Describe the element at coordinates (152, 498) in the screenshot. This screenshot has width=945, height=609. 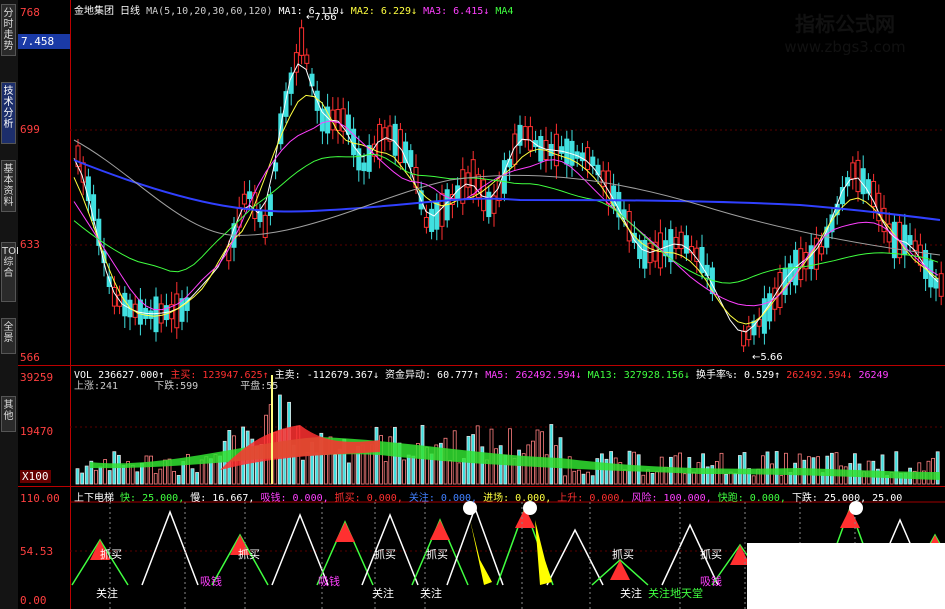
I see `fast-value: 快: 25.000,` at that location.